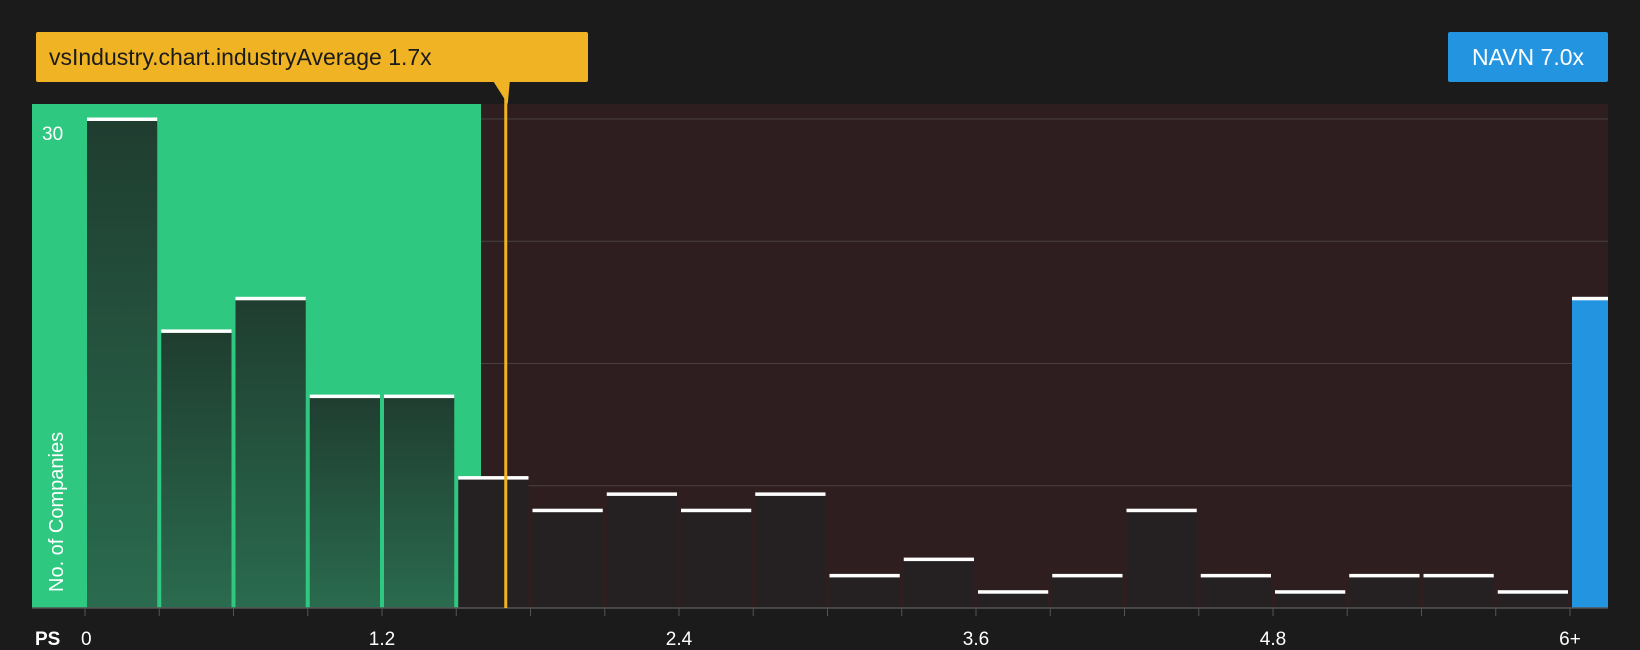 The height and width of the screenshot is (650, 1640). I want to click on x-tick-label: 1.2, so click(382, 639).